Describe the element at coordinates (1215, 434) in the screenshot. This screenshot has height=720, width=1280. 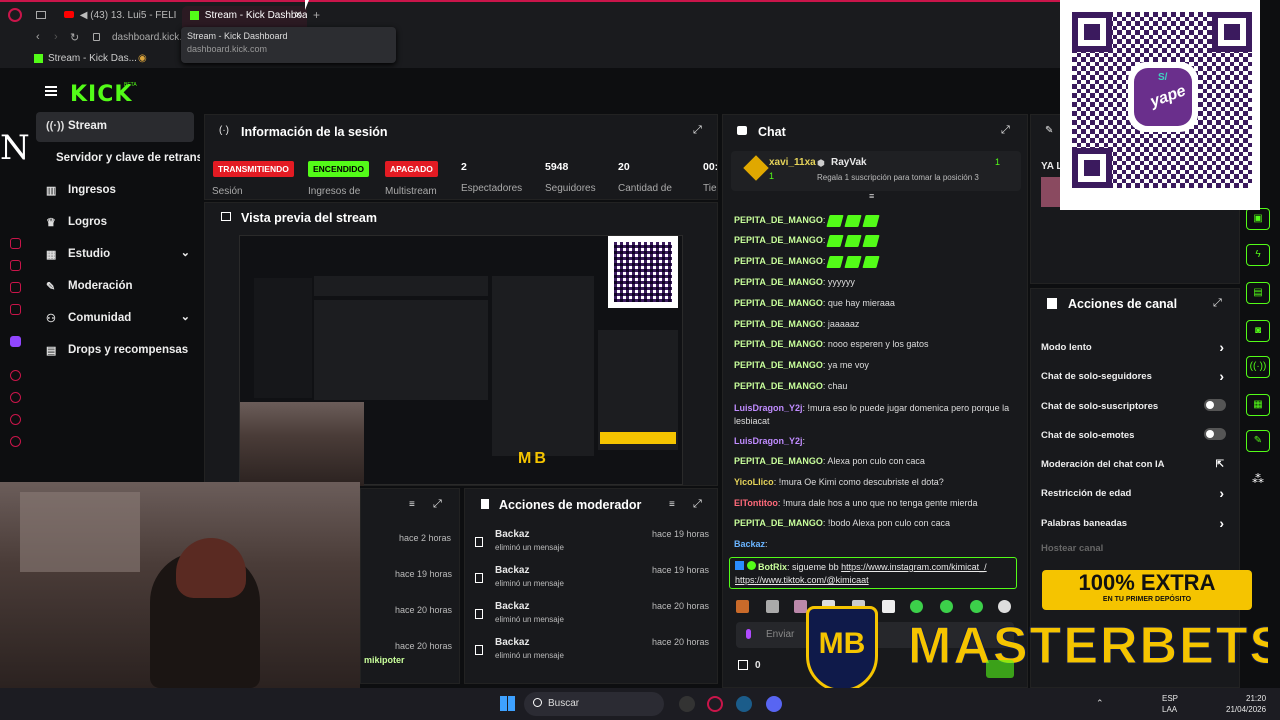
I see `emotes-only-toggle` at that location.